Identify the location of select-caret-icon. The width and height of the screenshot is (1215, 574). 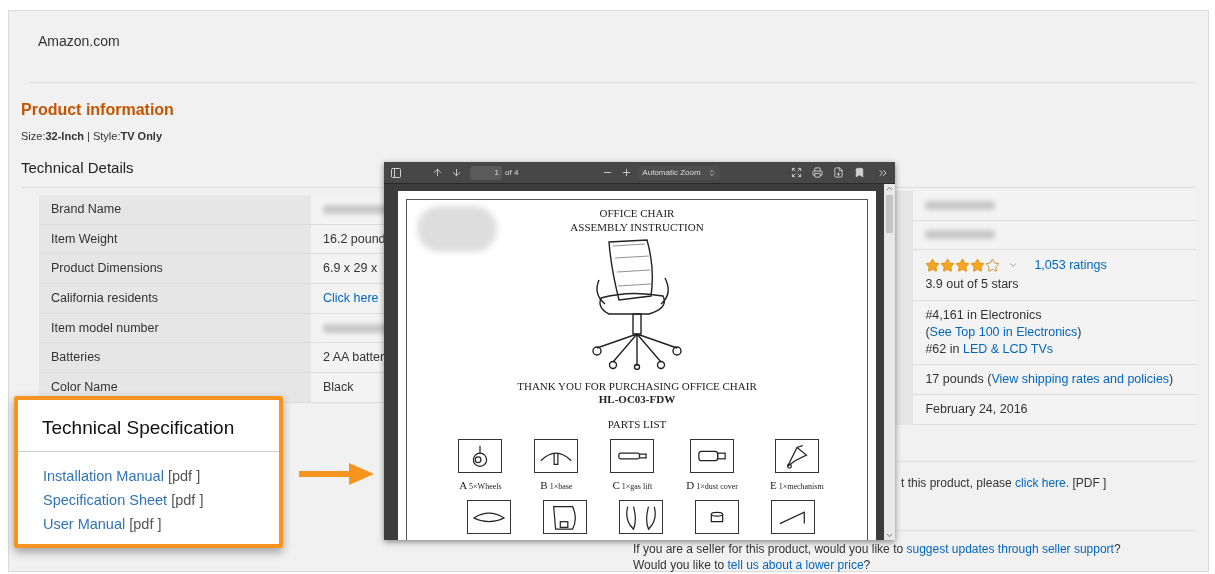
(712, 172).